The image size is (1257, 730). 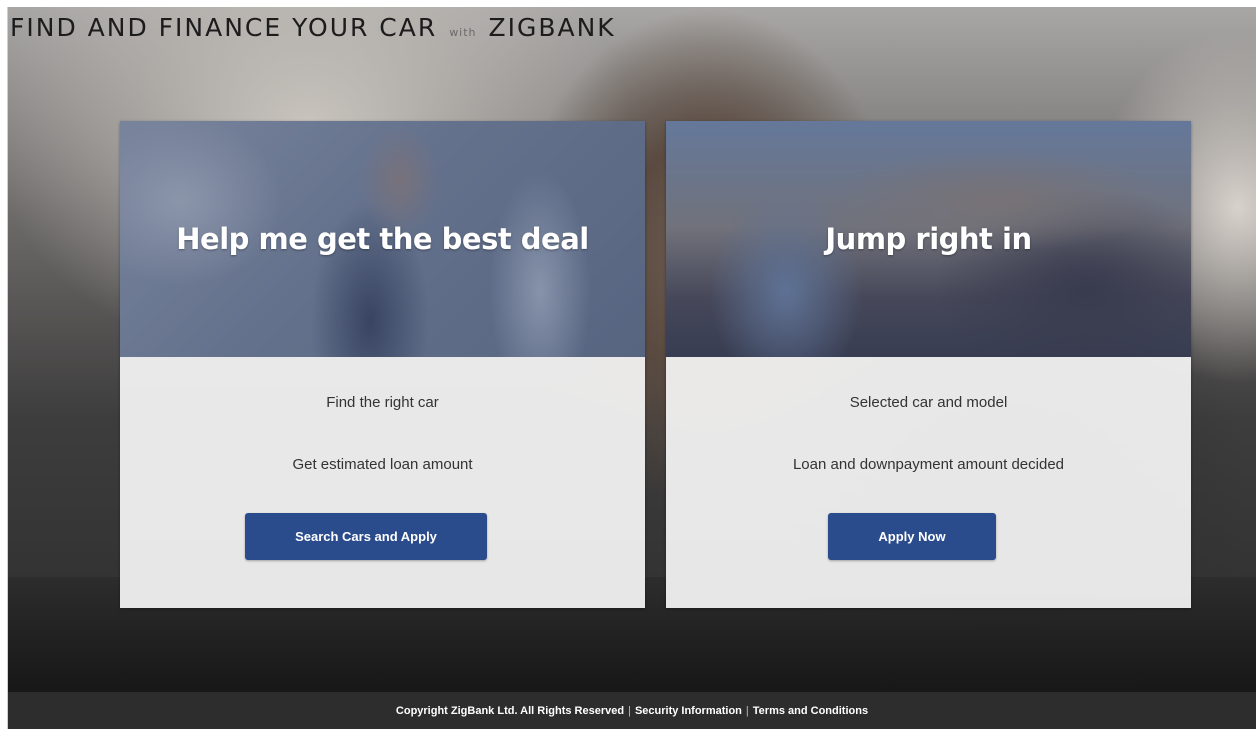 What do you see at coordinates (928, 402) in the screenshot?
I see `feature-selected-car: Selected car and model` at bounding box center [928, 402].